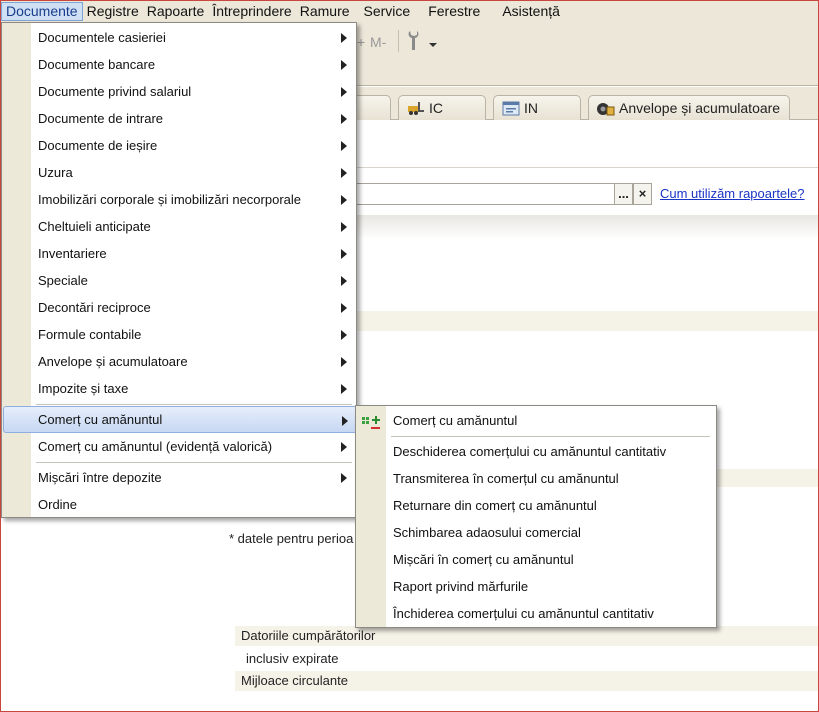 This screenshot has height=712, width=819. What do you see at coordinates (536, 478) in the screenshot?
I see `submenu-item-transmiterea: Transmiterea în comerțul cu amănuntul` at bounding box center [536, 478].